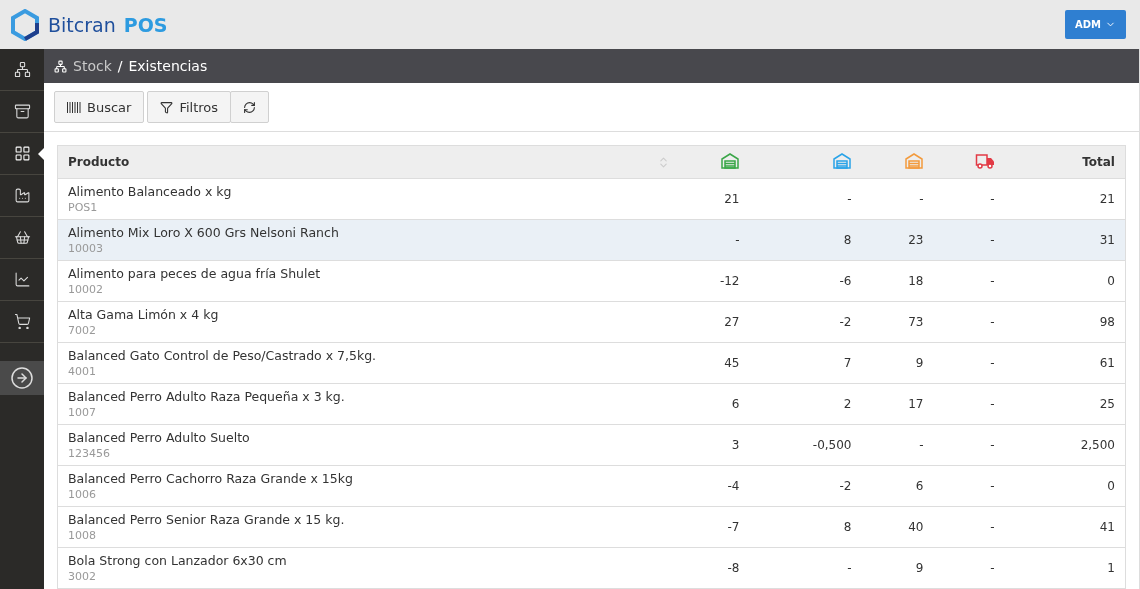 The image size is (1140, 589). I want to click on table-row: Bola Strong con Lanzador 6x30 cm 3002 -8 - 9 - 1, so click(591, 568).